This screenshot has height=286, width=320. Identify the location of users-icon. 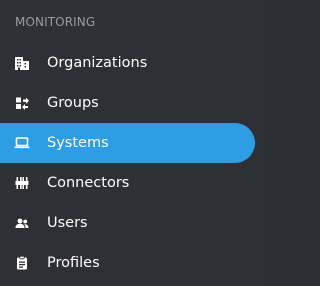
(22, 223).